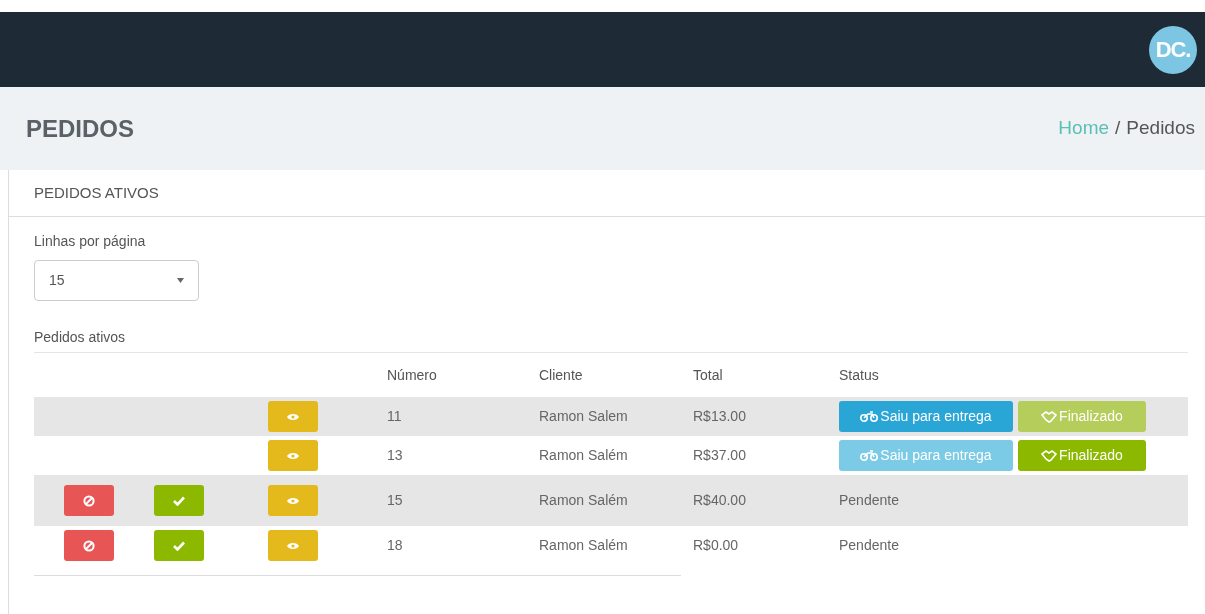 This screenshot has width=1205, height=614. What do you see at coordinates (80, 337) in the screenshot?
I see `table-caption: Pedidos ativos` at bounding box center [80, 337].